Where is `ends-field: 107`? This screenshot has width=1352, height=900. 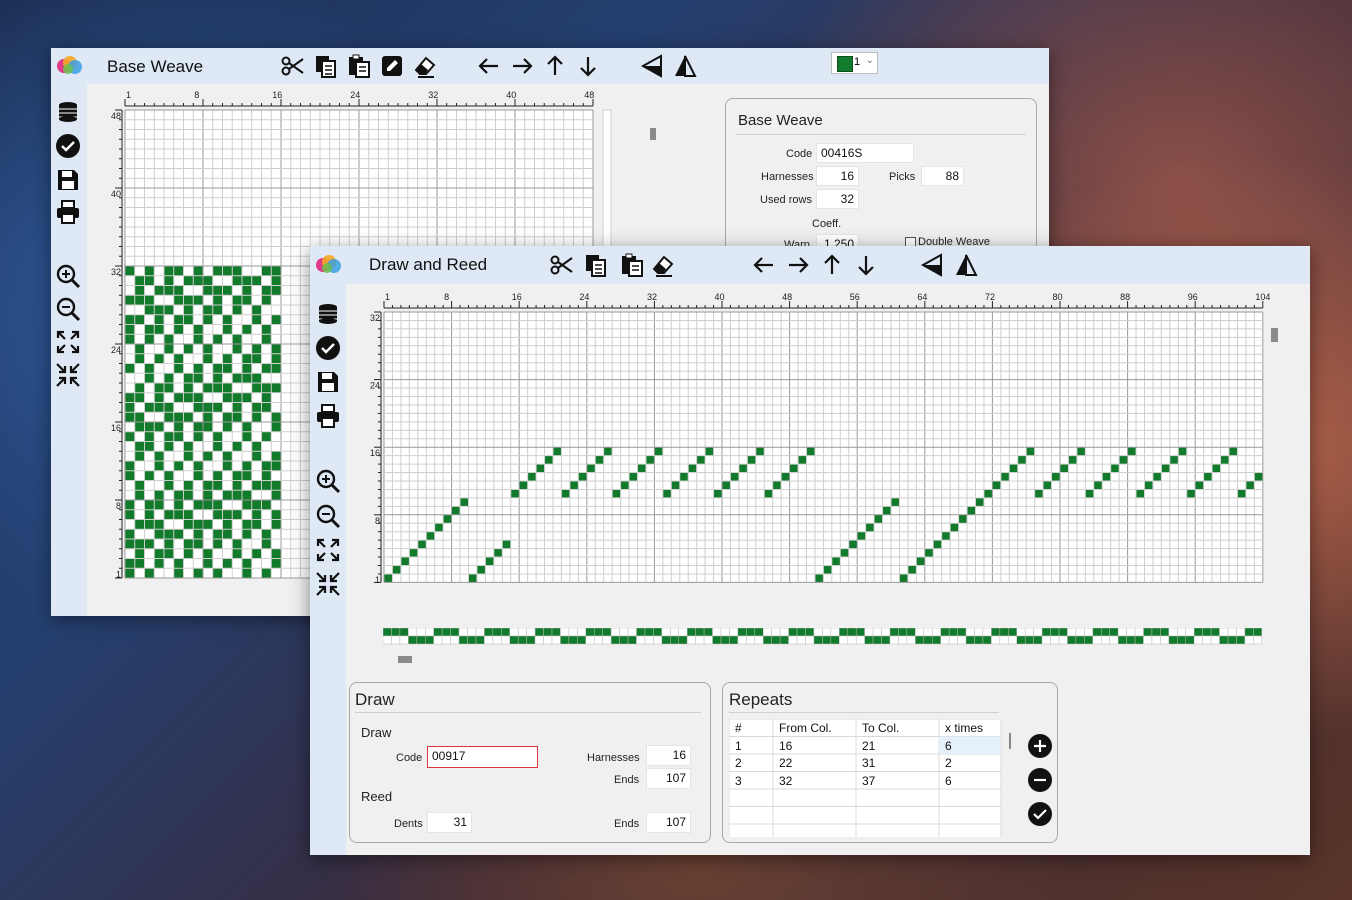 ends-field: 107 is located at coordinates (668, 778).